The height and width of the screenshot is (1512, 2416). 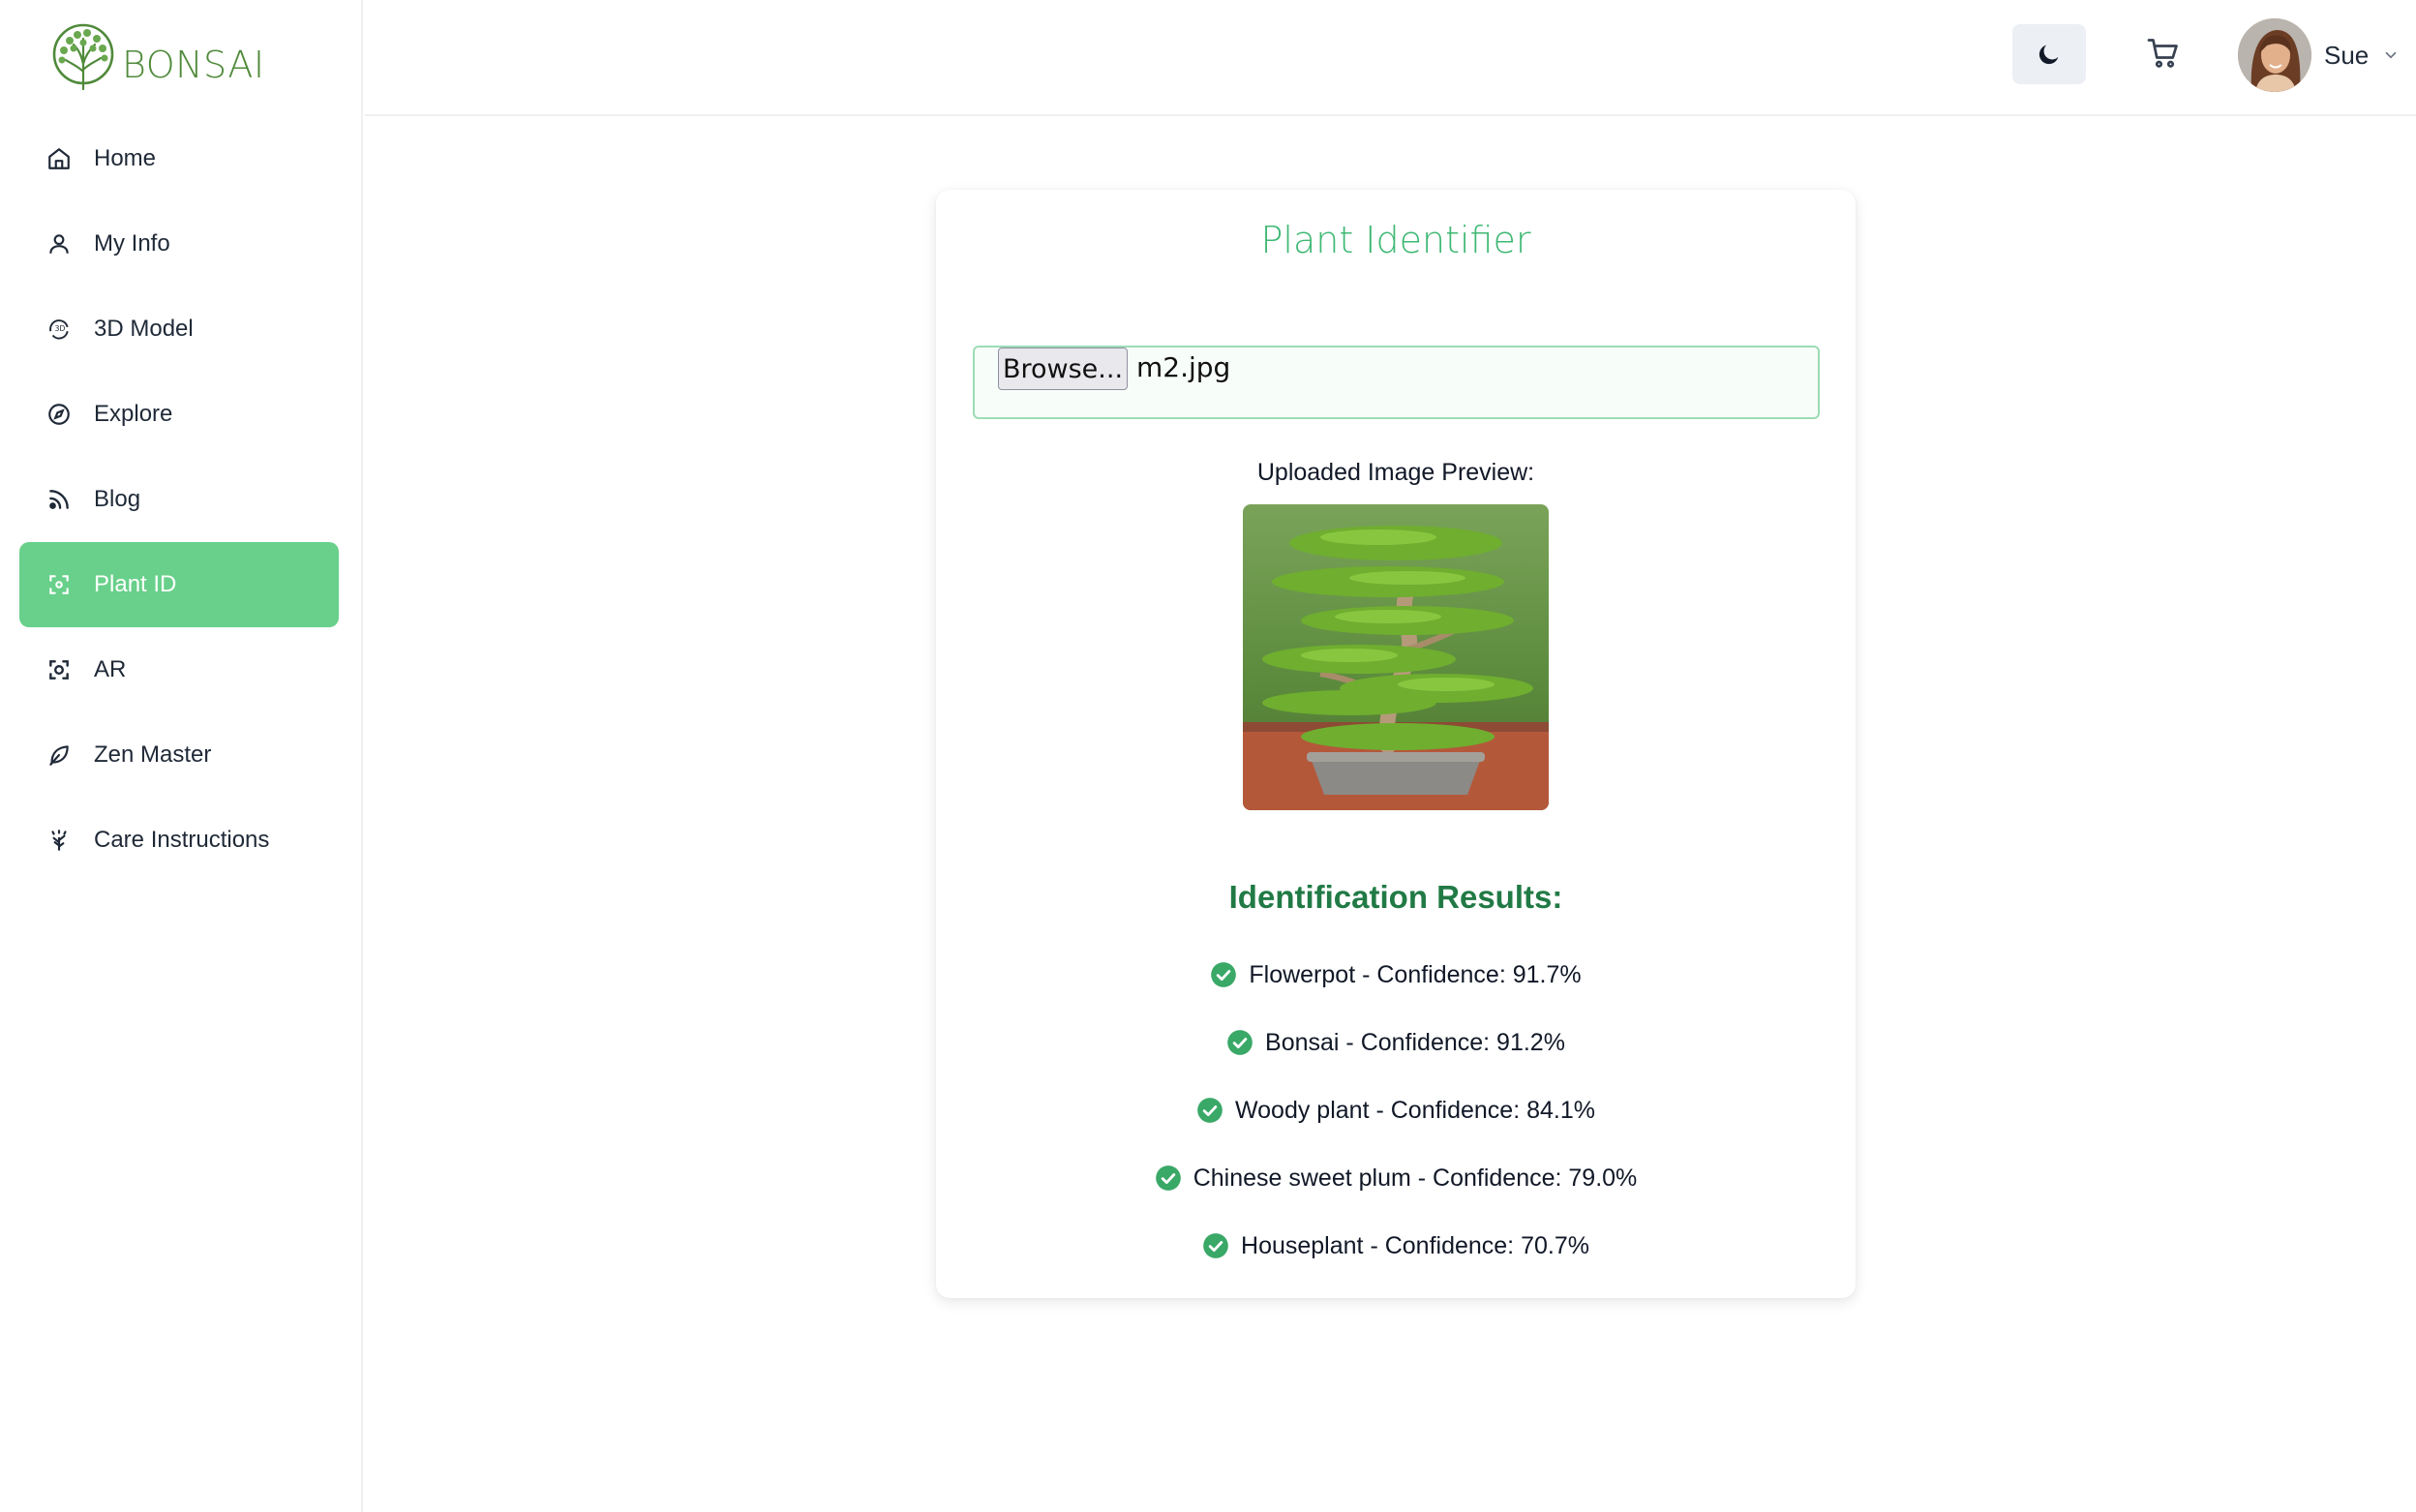 What do you see at coordinates (83, 57) in the screenshot?
I see `bonsai-tree-logo-icon` at bounding box center [83, 57].